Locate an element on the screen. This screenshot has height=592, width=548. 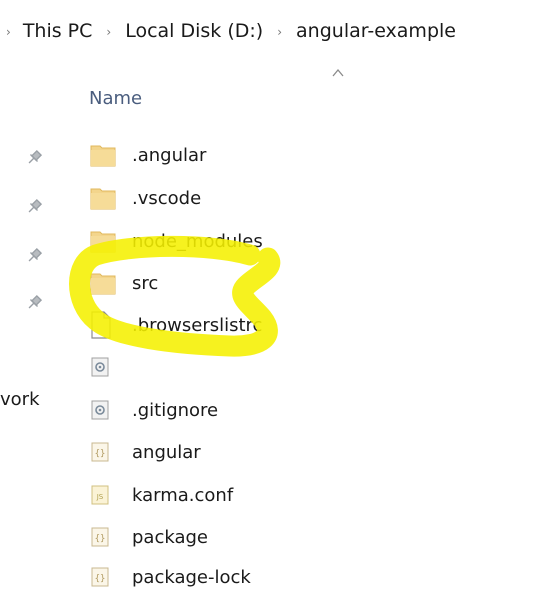
svg-text: JS is located at coordinates (100, 497).